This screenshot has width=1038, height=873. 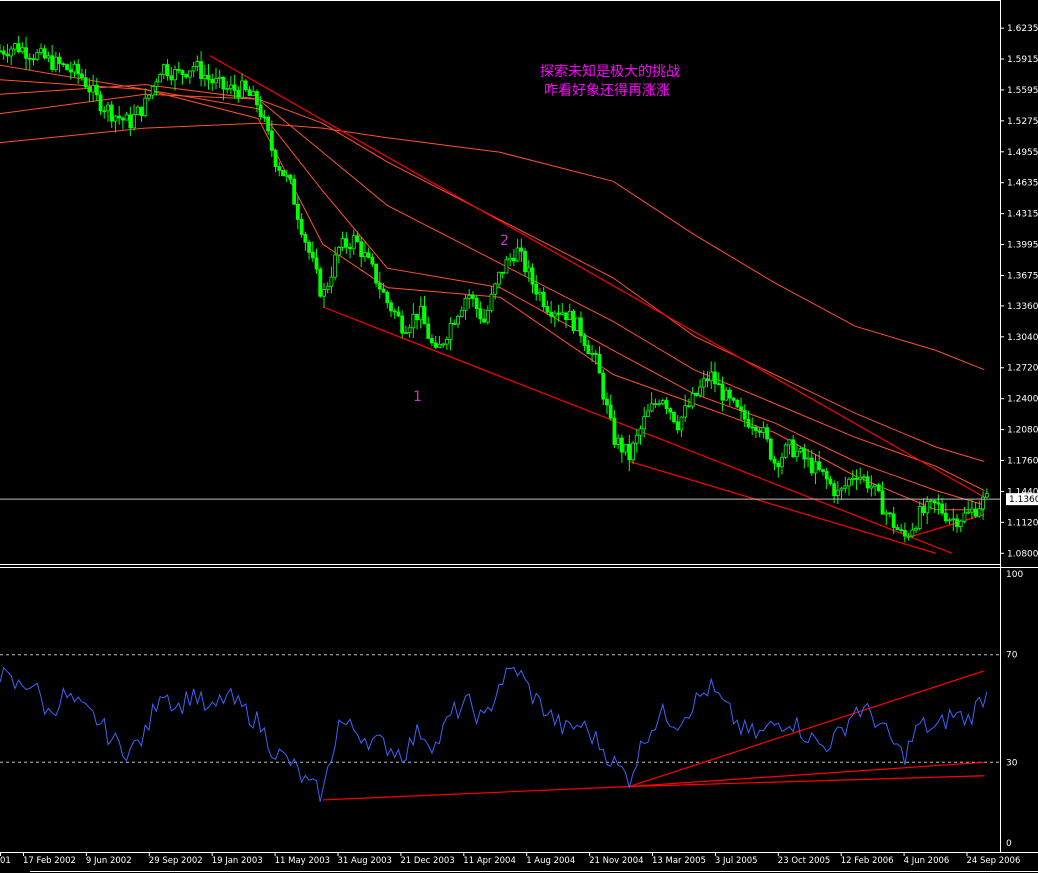 What do you see at coordinates (994, 861) in the screenshot?
I see `time-tick-label: 24 Sep 2006` at bounding box center [994, 861].